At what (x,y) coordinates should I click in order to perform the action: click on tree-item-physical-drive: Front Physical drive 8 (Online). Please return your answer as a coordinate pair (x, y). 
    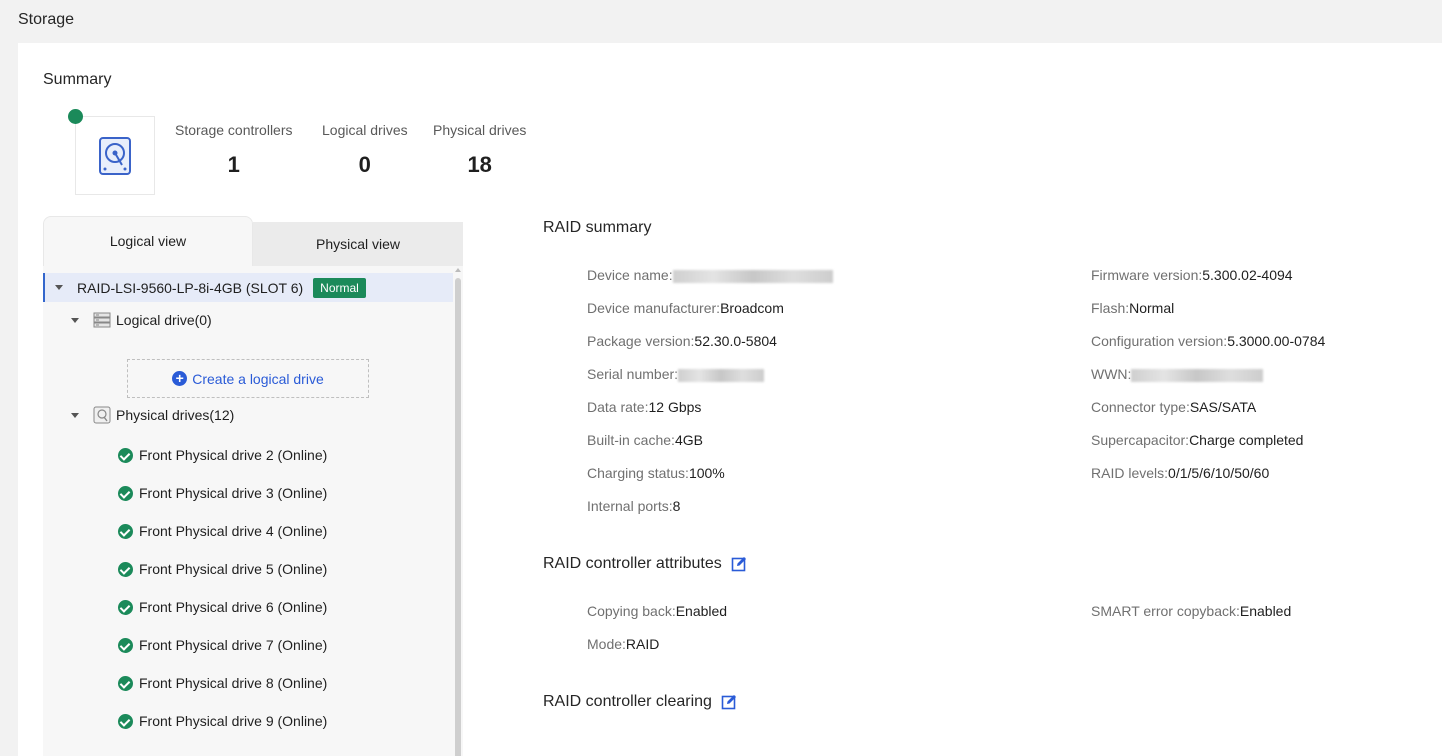
    Looking at the image, I should click on (222, 683).